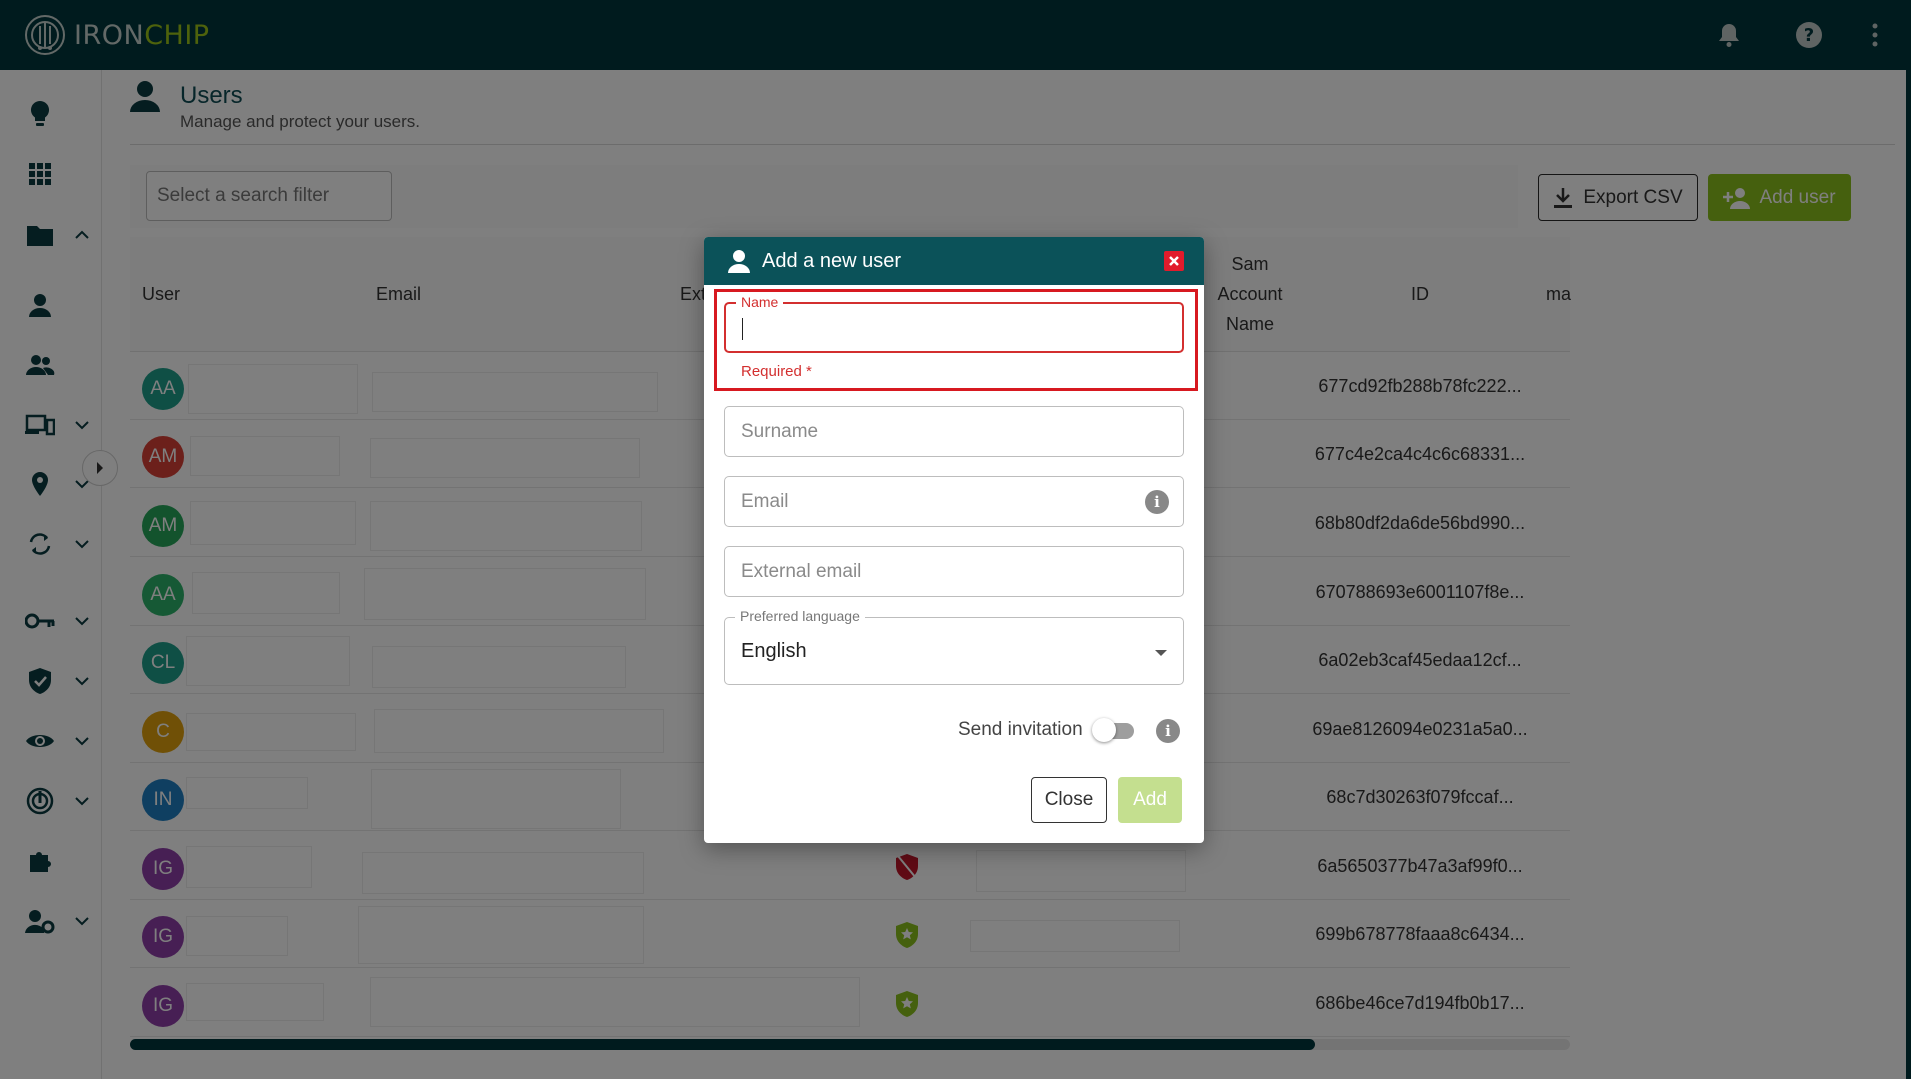 The height and width of the screenshot is (1079, 1911). What do you see at coordinates (831, 260) in the screenshot?
I see `dialog-title: Add a new user` at bounding box center [831, 260].